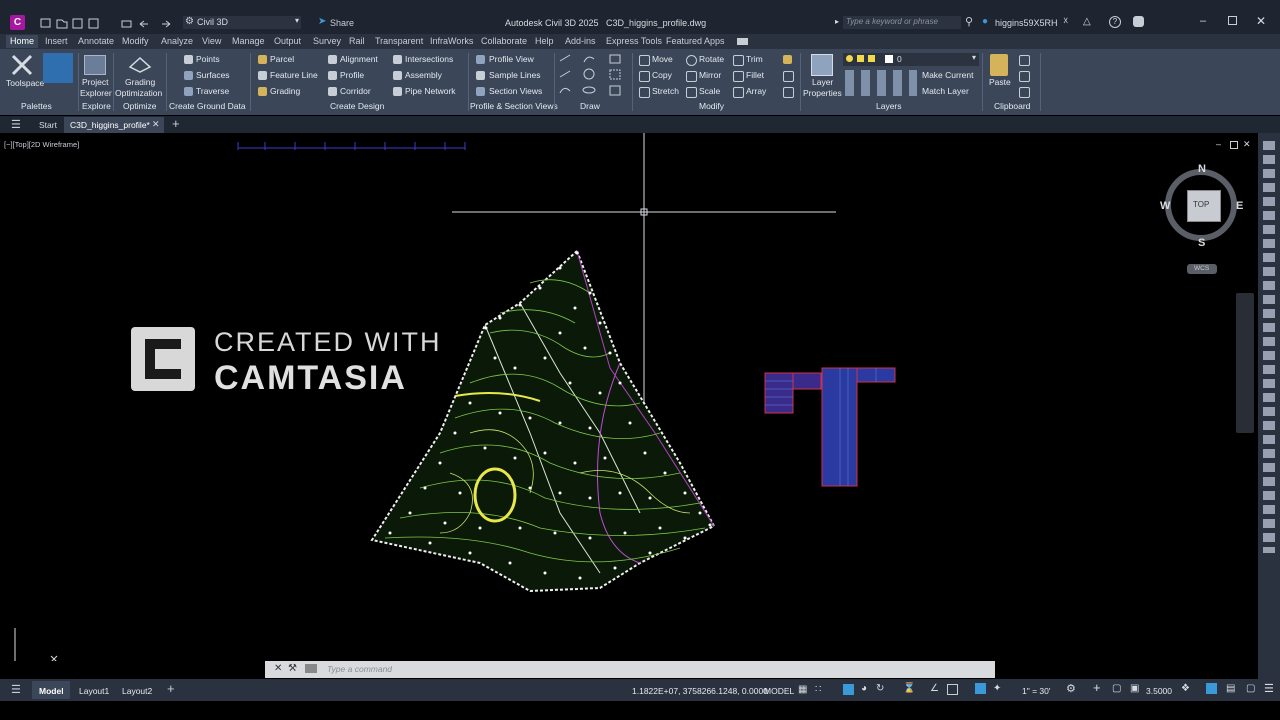 The width and height of the screenshot is (1280, 720). Describe the element at coordinates (695, 41) in the screenshot. I see `tab-featured-apps: Featured Apps` at that location.